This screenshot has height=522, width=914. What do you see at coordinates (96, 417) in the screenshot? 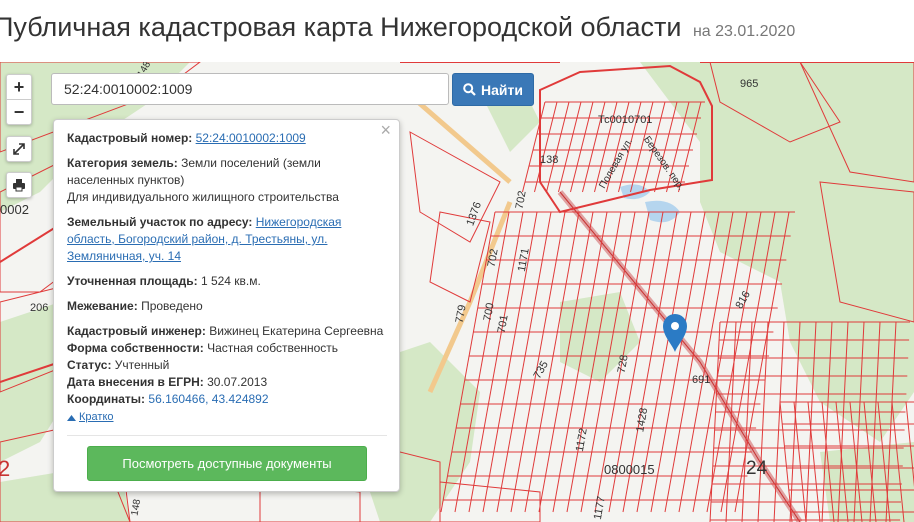
I see `brief-link: Кратко` at bounding box center [96, 417].